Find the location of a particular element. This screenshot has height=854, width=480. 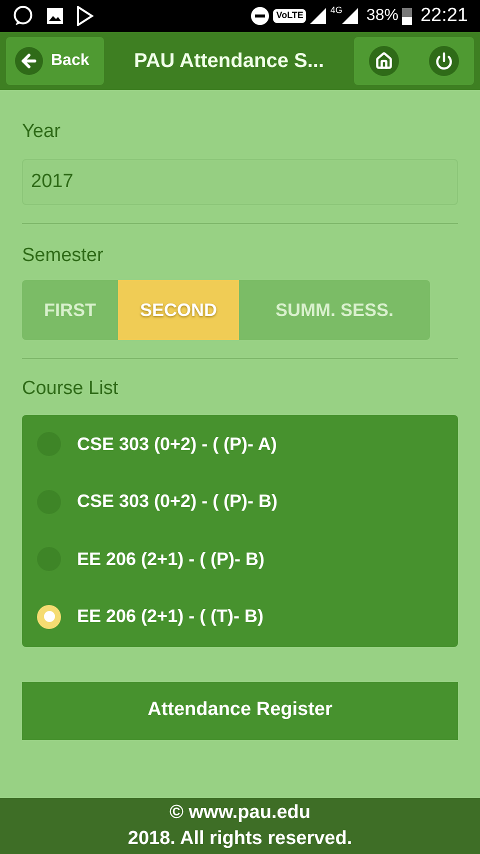

power-icon is located at coordinates (444, 61).